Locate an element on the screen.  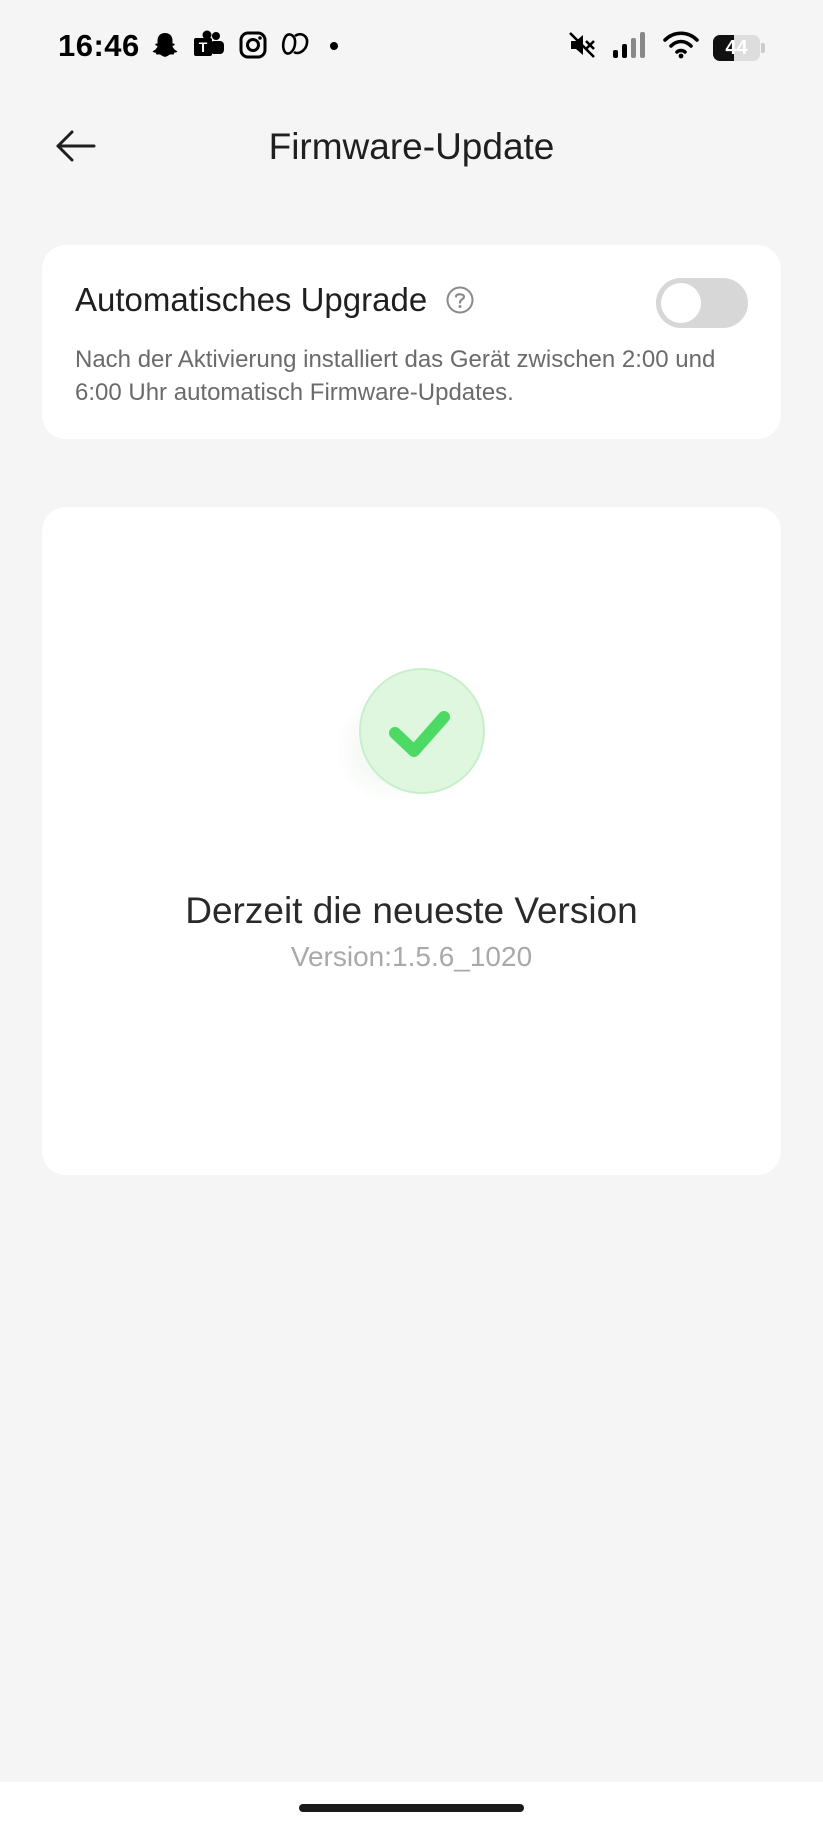
teams-icon: T is located at coordinates (209, 45).